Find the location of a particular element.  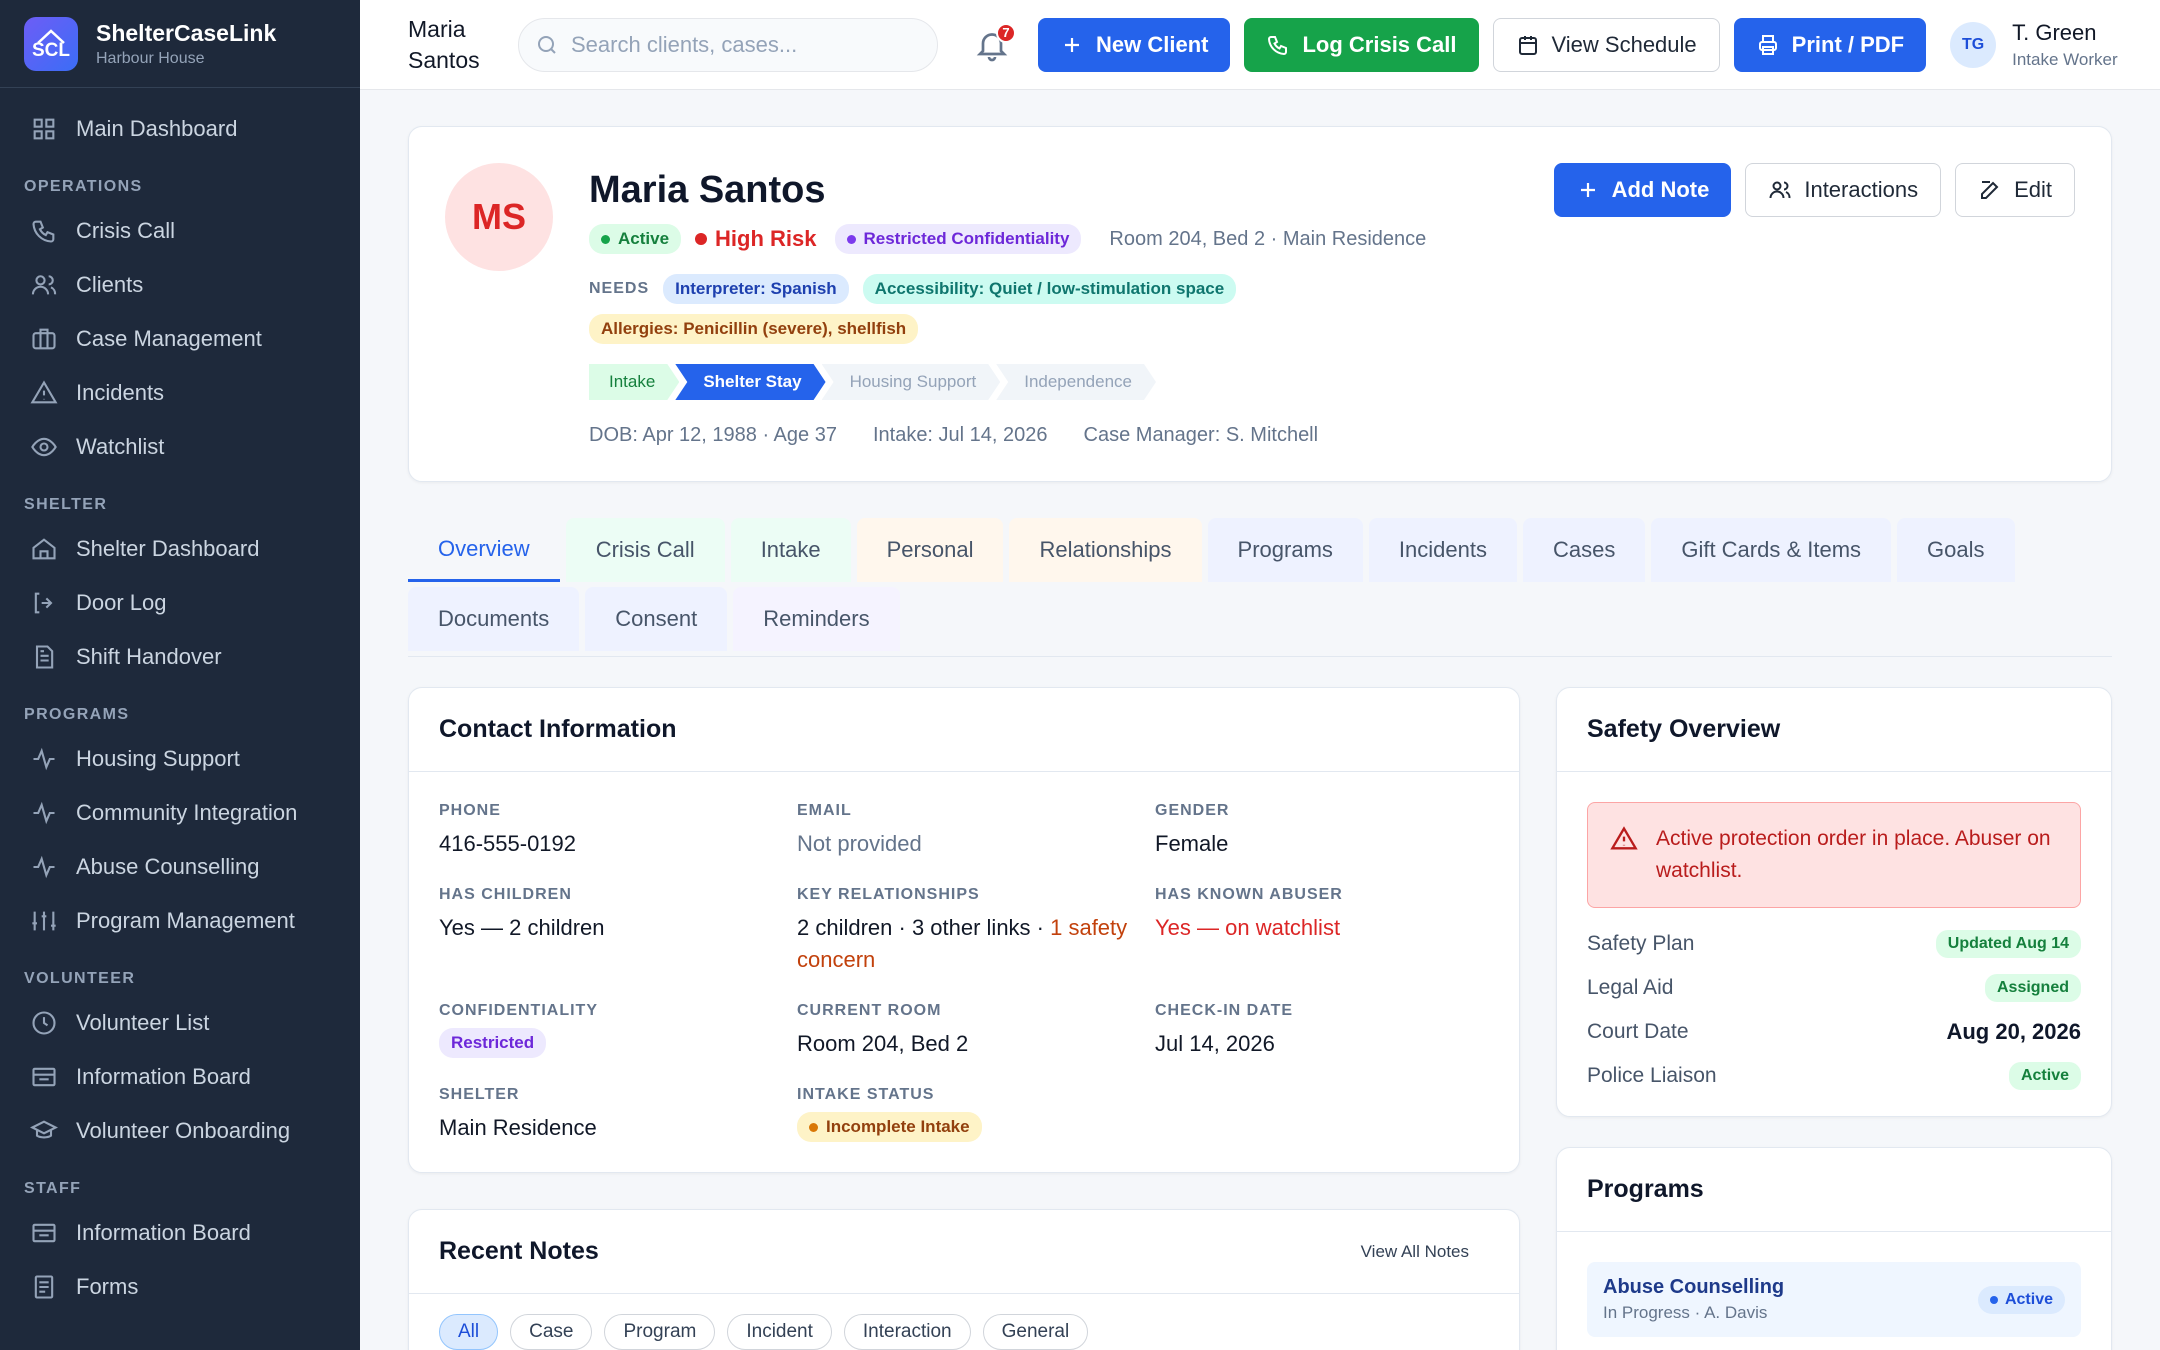

briefcase-icon is located at coordinates (44, 339).